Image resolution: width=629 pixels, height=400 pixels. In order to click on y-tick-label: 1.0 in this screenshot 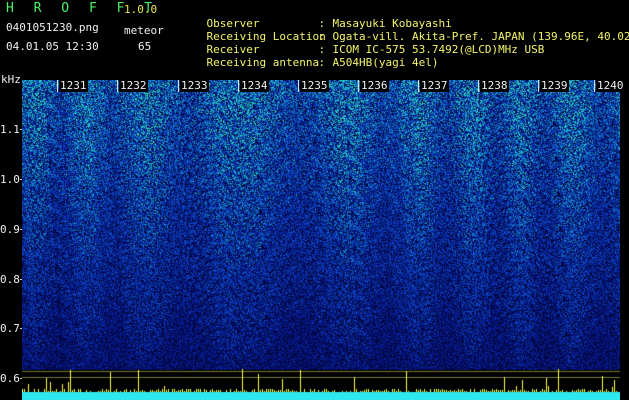, I will do `click(11, 179)`.